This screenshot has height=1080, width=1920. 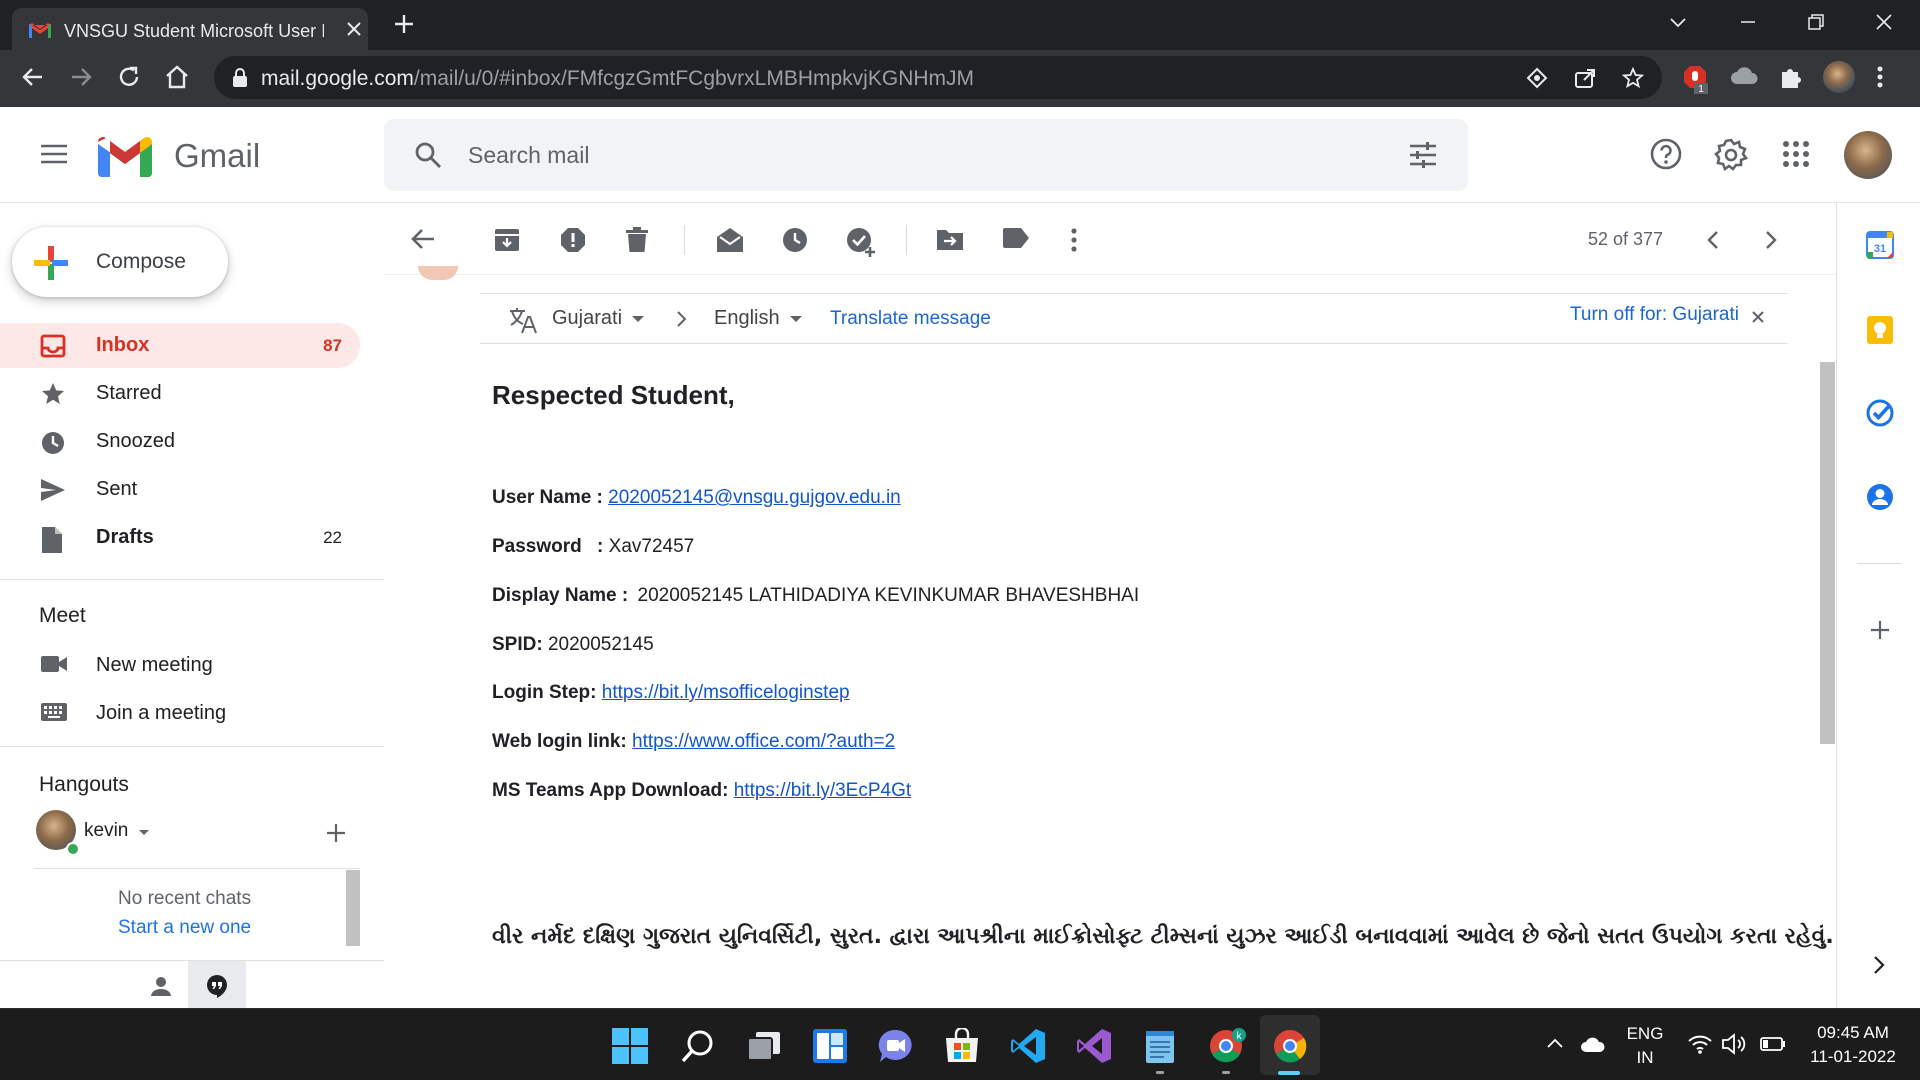 What do you see at coordinates (1880, 245) in the screenshot?
I see `google-calendar-icon: 31` at bounding box center [1880, 245].